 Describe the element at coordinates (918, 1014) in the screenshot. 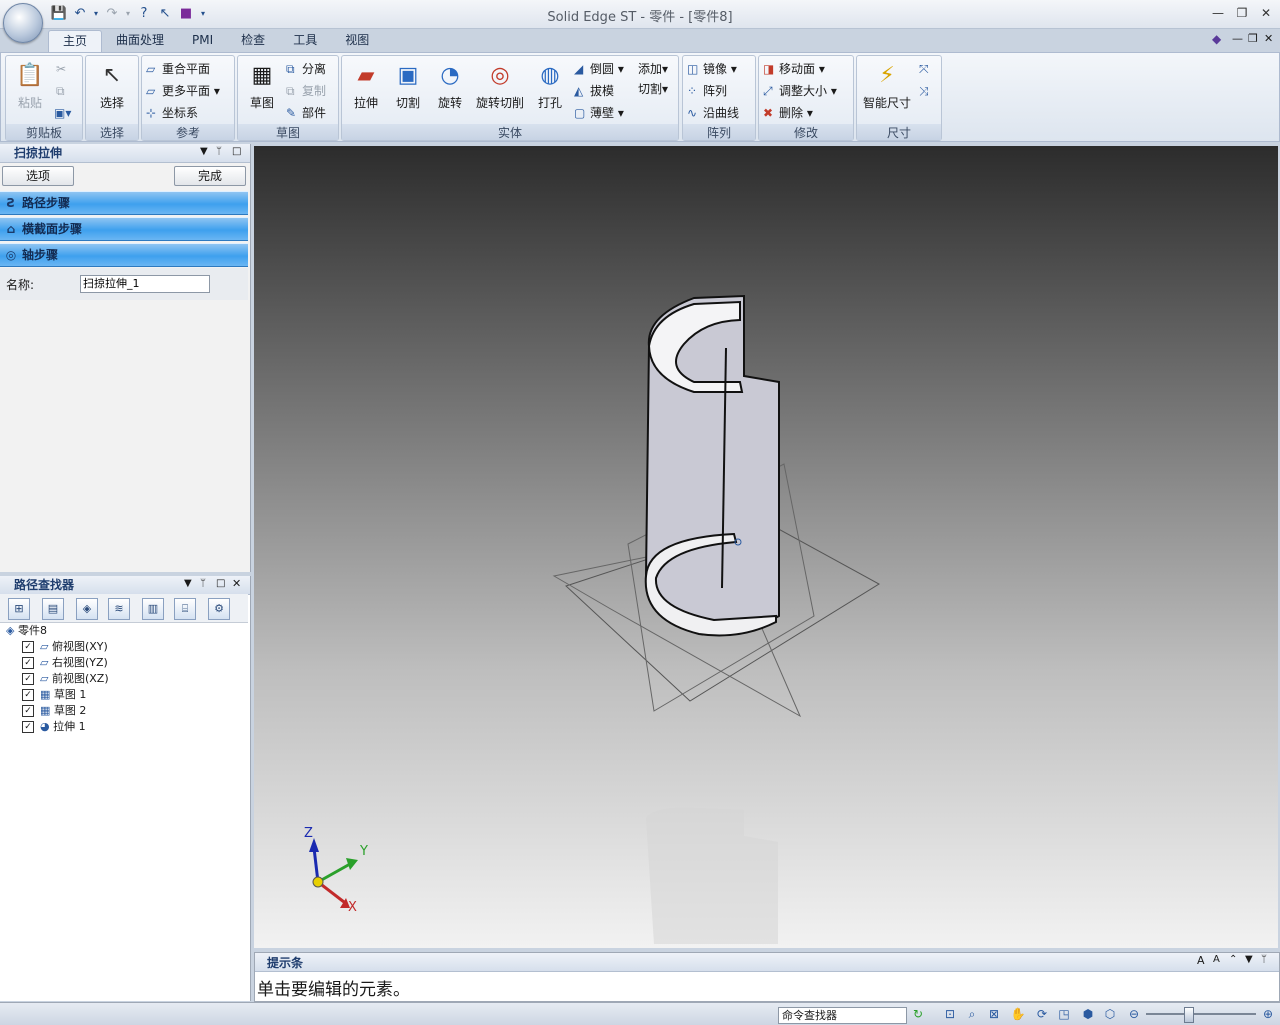

I see `refresh-icon: ↻` at that location.